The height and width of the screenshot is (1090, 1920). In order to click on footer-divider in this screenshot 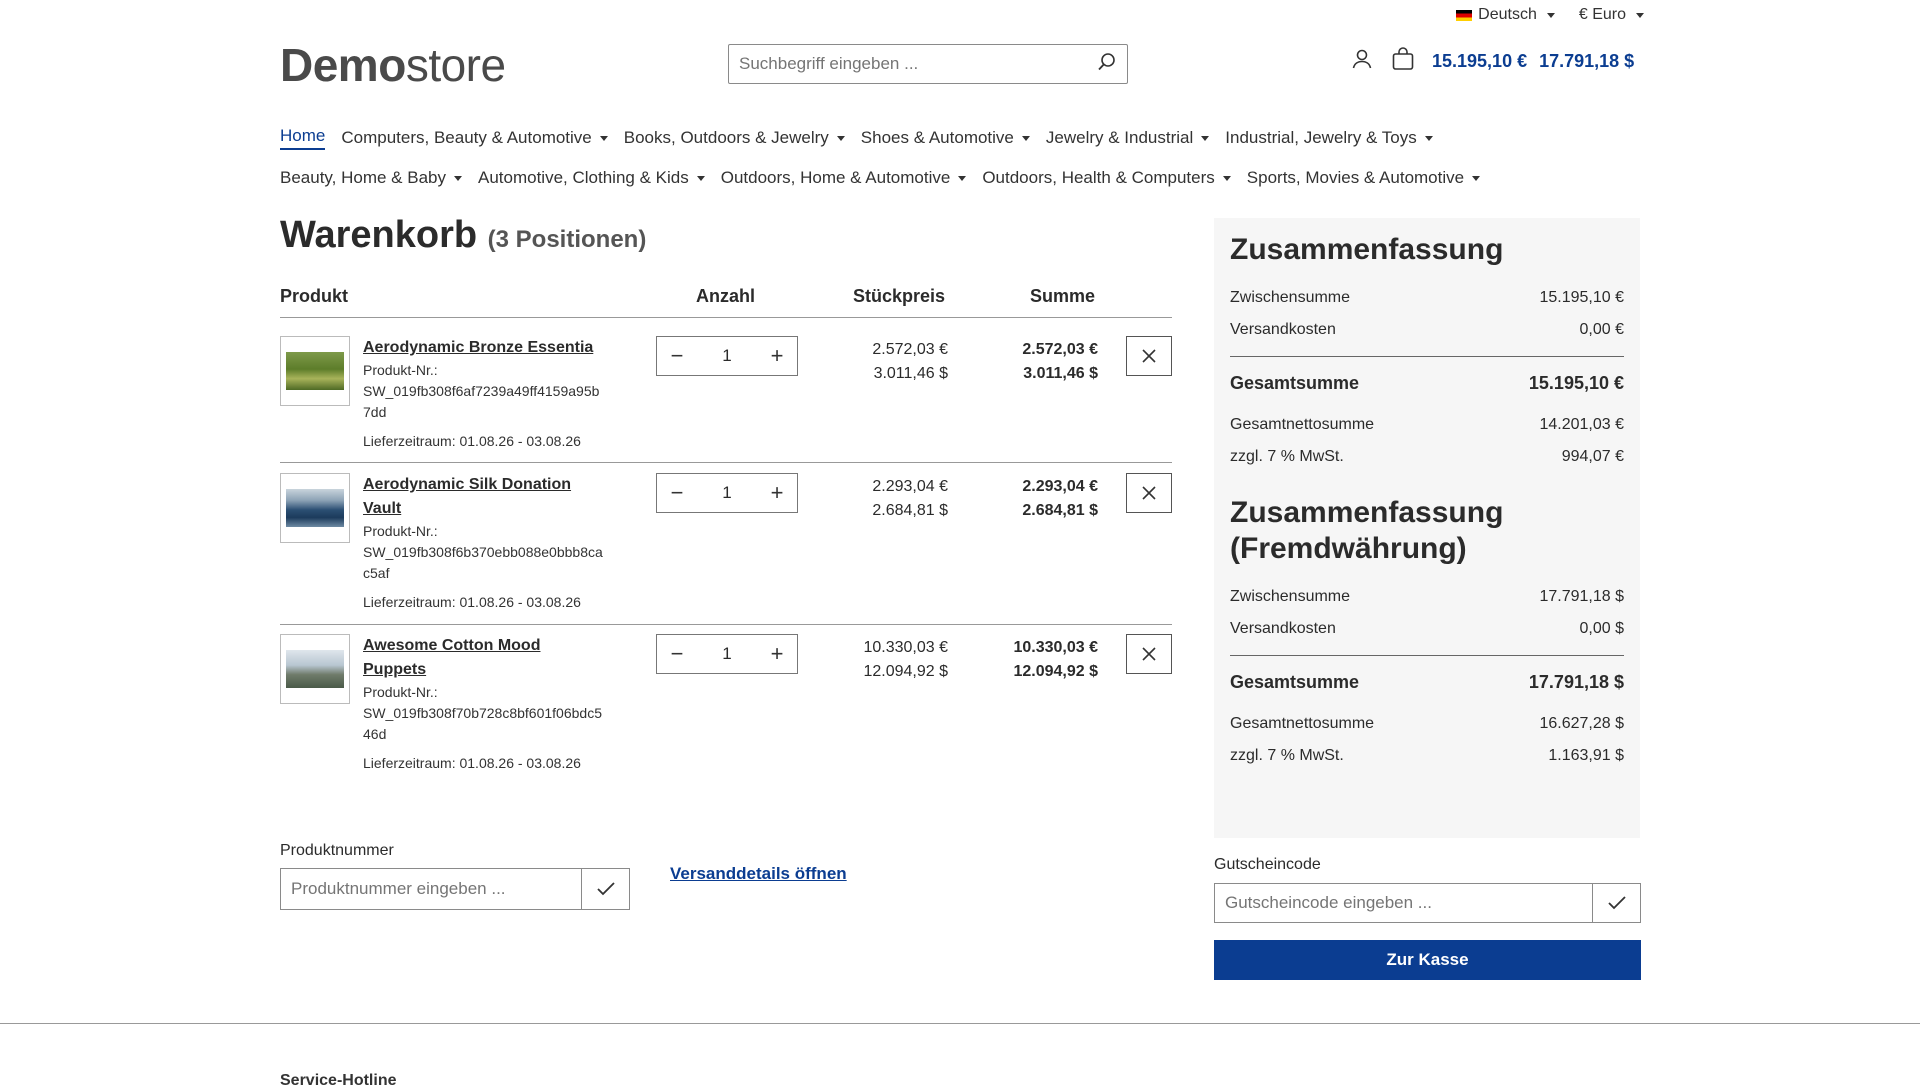, I will do `click(960, 1023)`.